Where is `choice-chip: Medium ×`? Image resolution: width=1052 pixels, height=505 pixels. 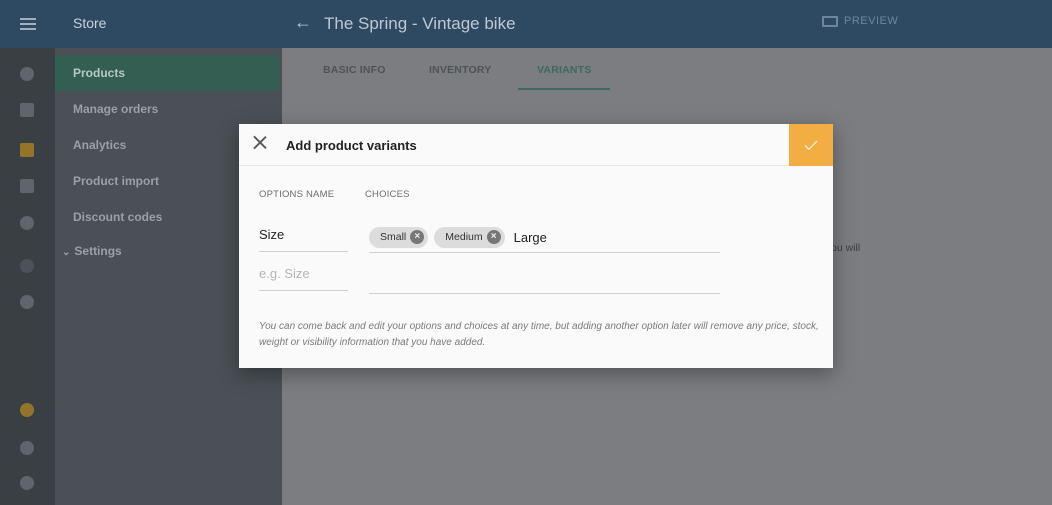
choice-chip: Medium × is located at coordinates (469, 237).